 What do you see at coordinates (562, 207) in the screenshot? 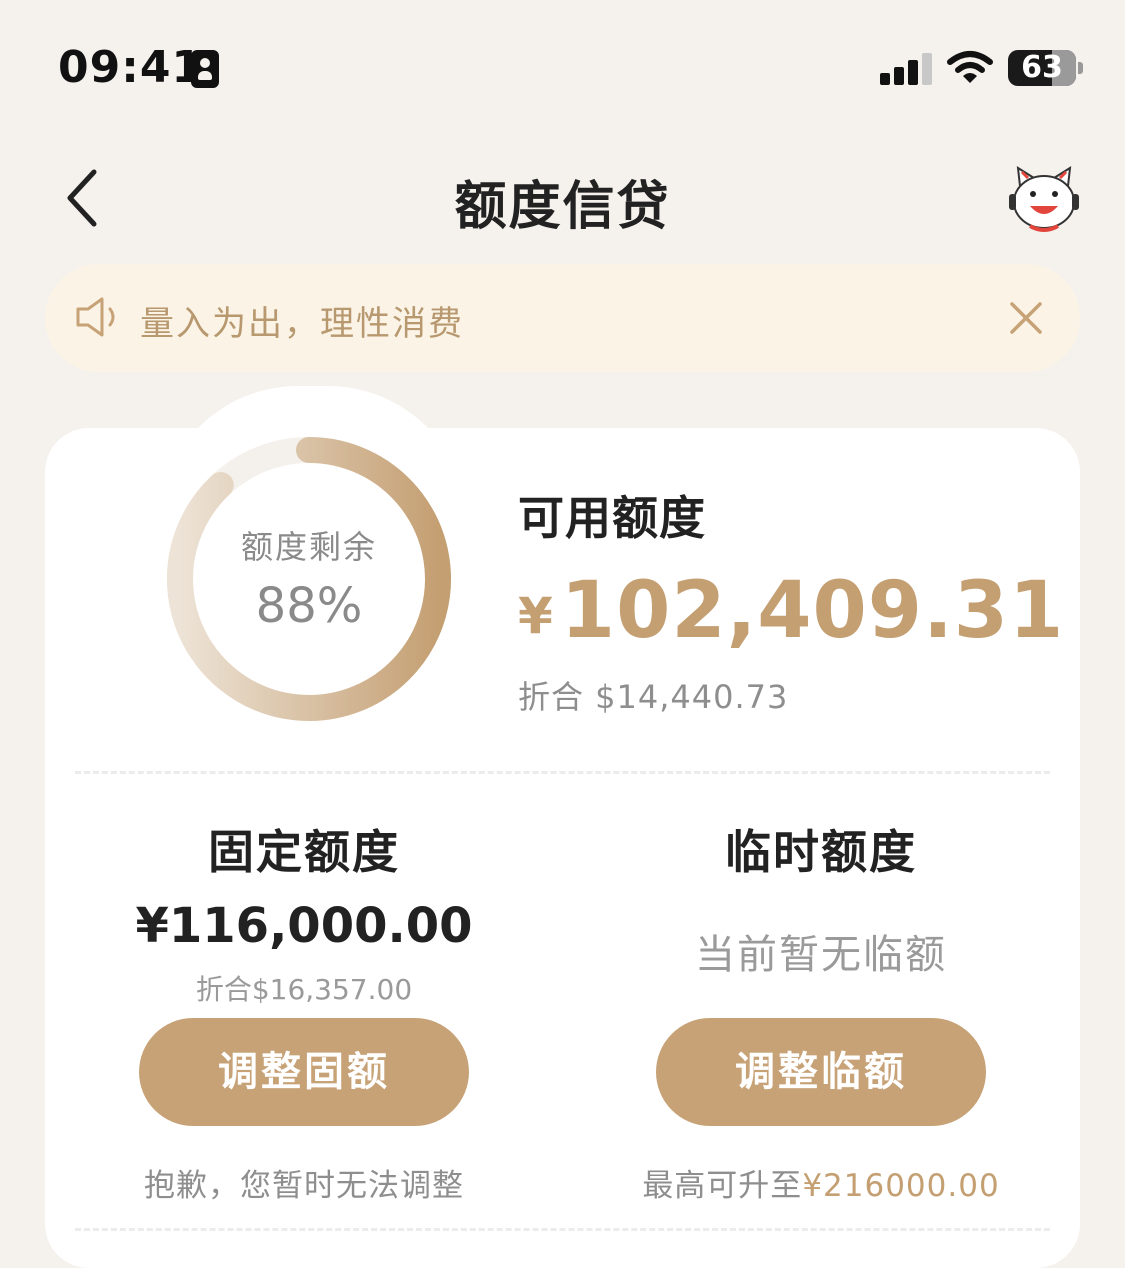
I see `page-title: 额度信贷` at bounding box center [562, 207].